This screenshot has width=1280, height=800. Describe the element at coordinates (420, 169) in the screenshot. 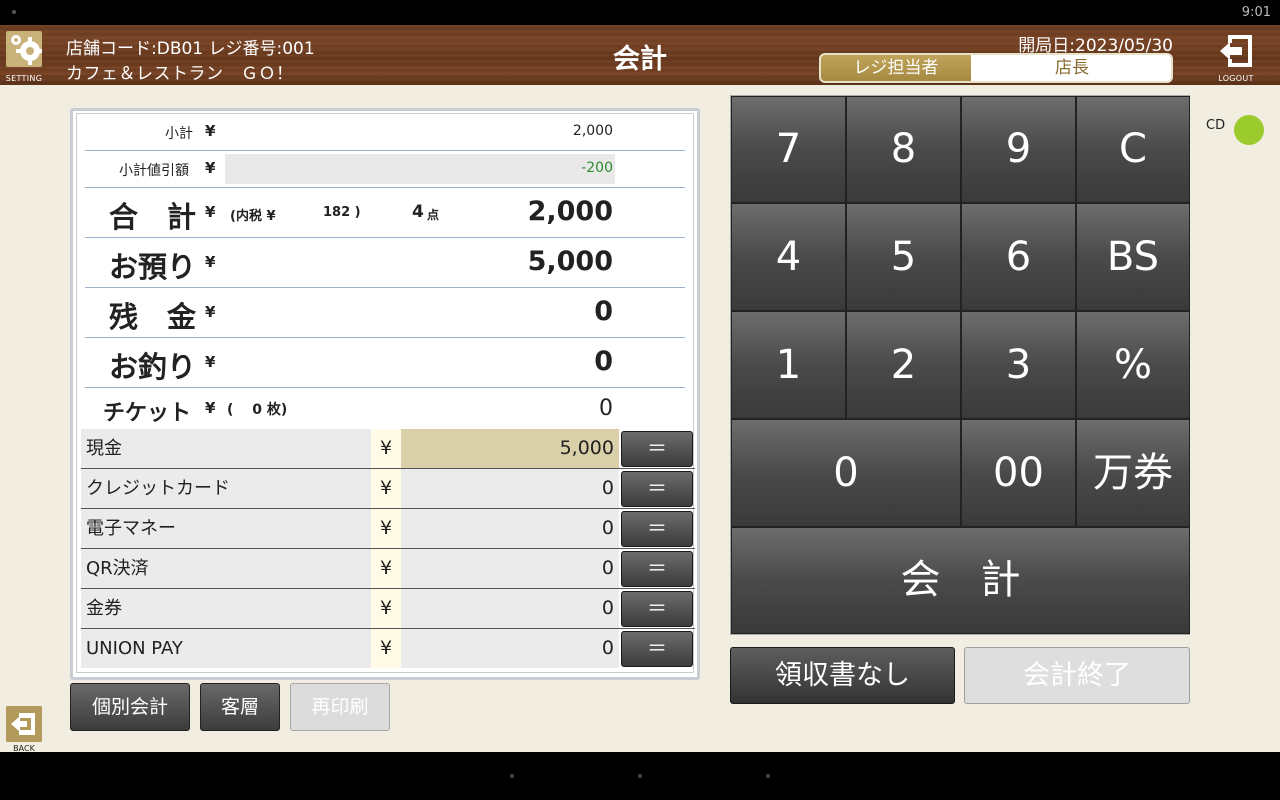

I see `discount-field` at that location.